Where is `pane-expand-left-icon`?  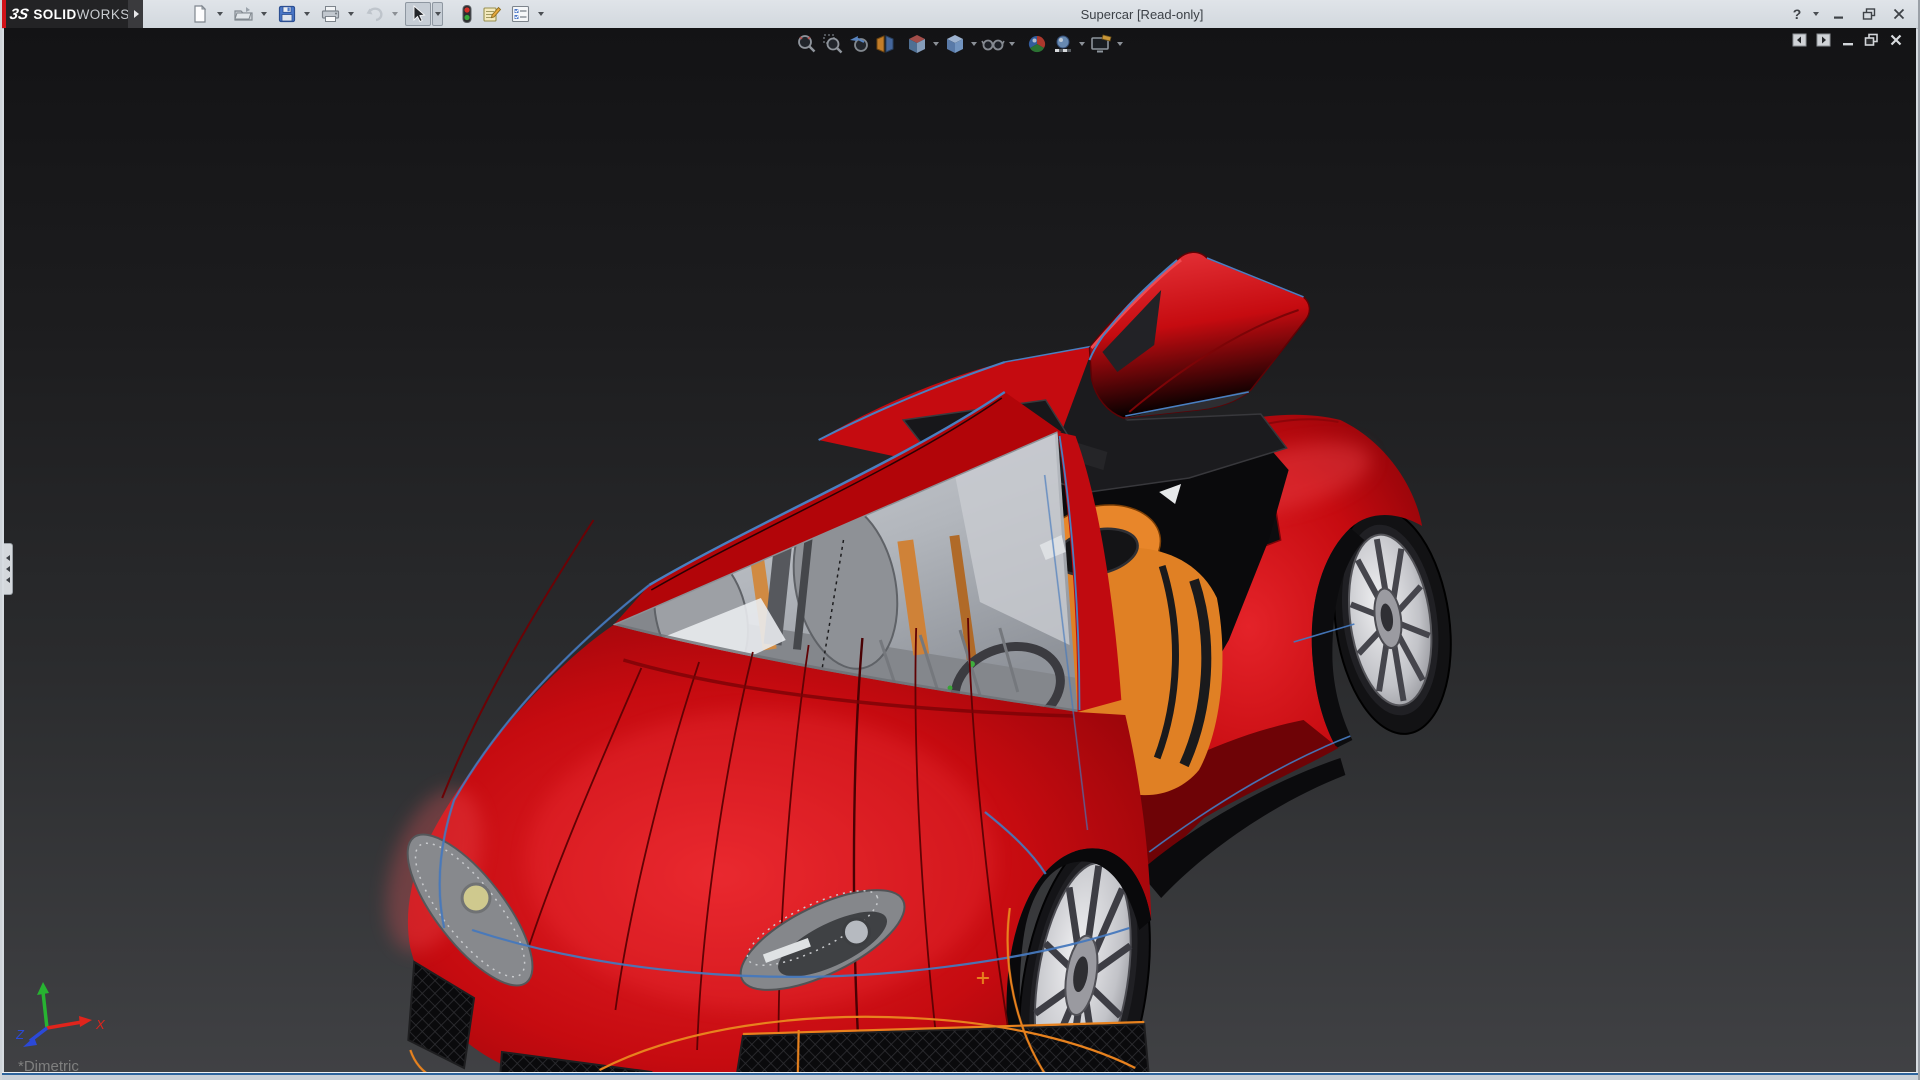 pane-expand-left-icon is located at coordinates (1799, 39).